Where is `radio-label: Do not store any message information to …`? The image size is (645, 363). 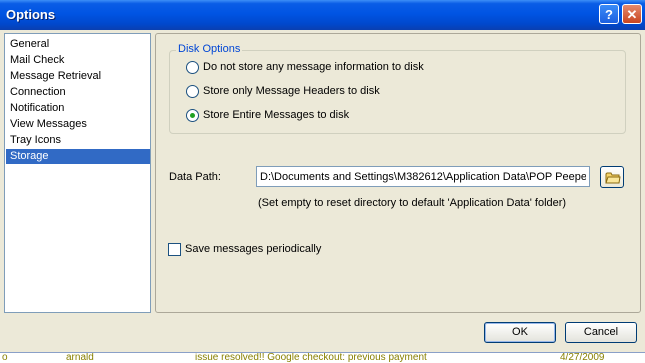 radio-label: Do not store any message information to … is located at coordinates (313, 67).